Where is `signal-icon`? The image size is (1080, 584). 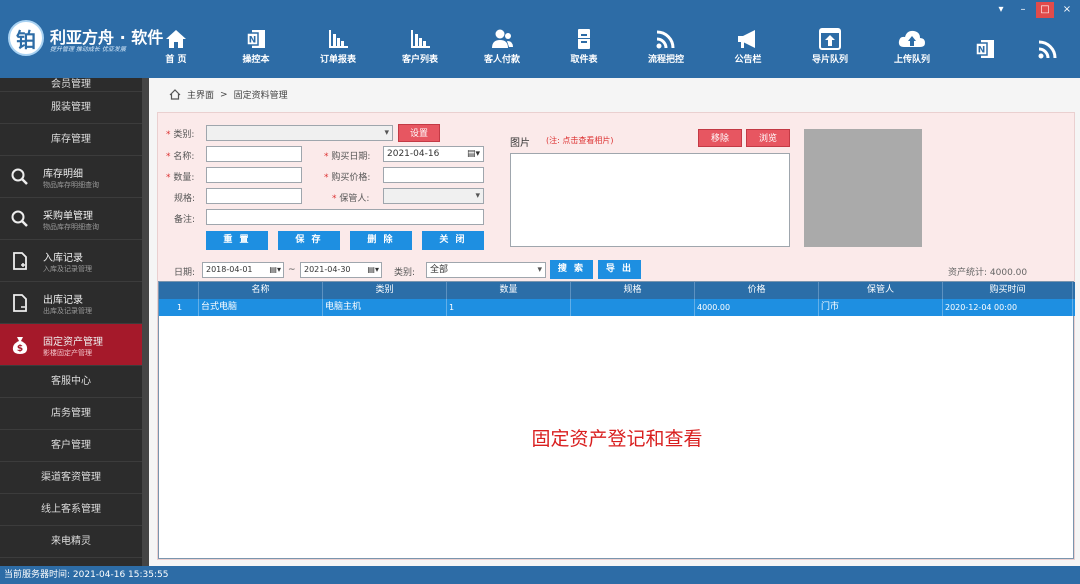
signal-icon is located at coordinates (1048, 49).